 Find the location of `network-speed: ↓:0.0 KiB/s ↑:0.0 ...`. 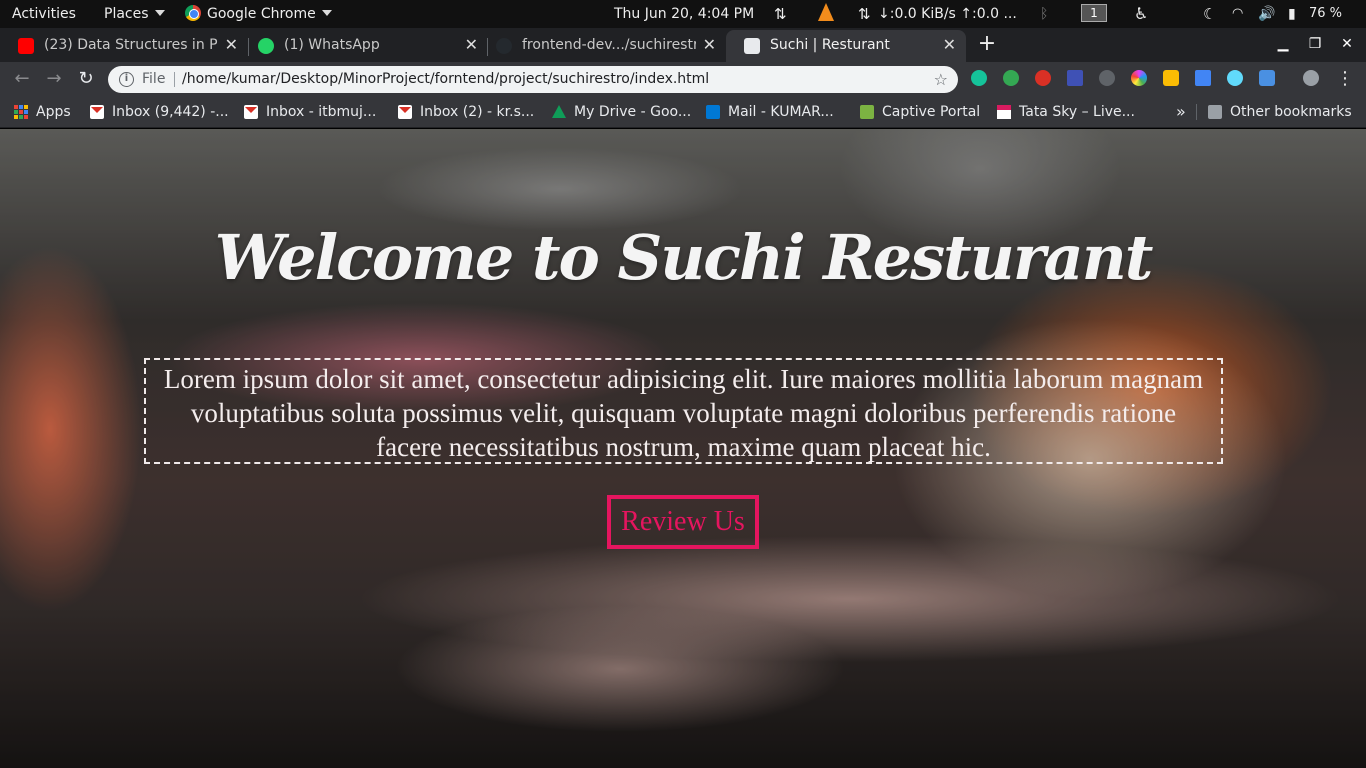

network-speed: ↓:0.0 KiB/s ↑:0.0 ... is located at coordinates (947, 14).